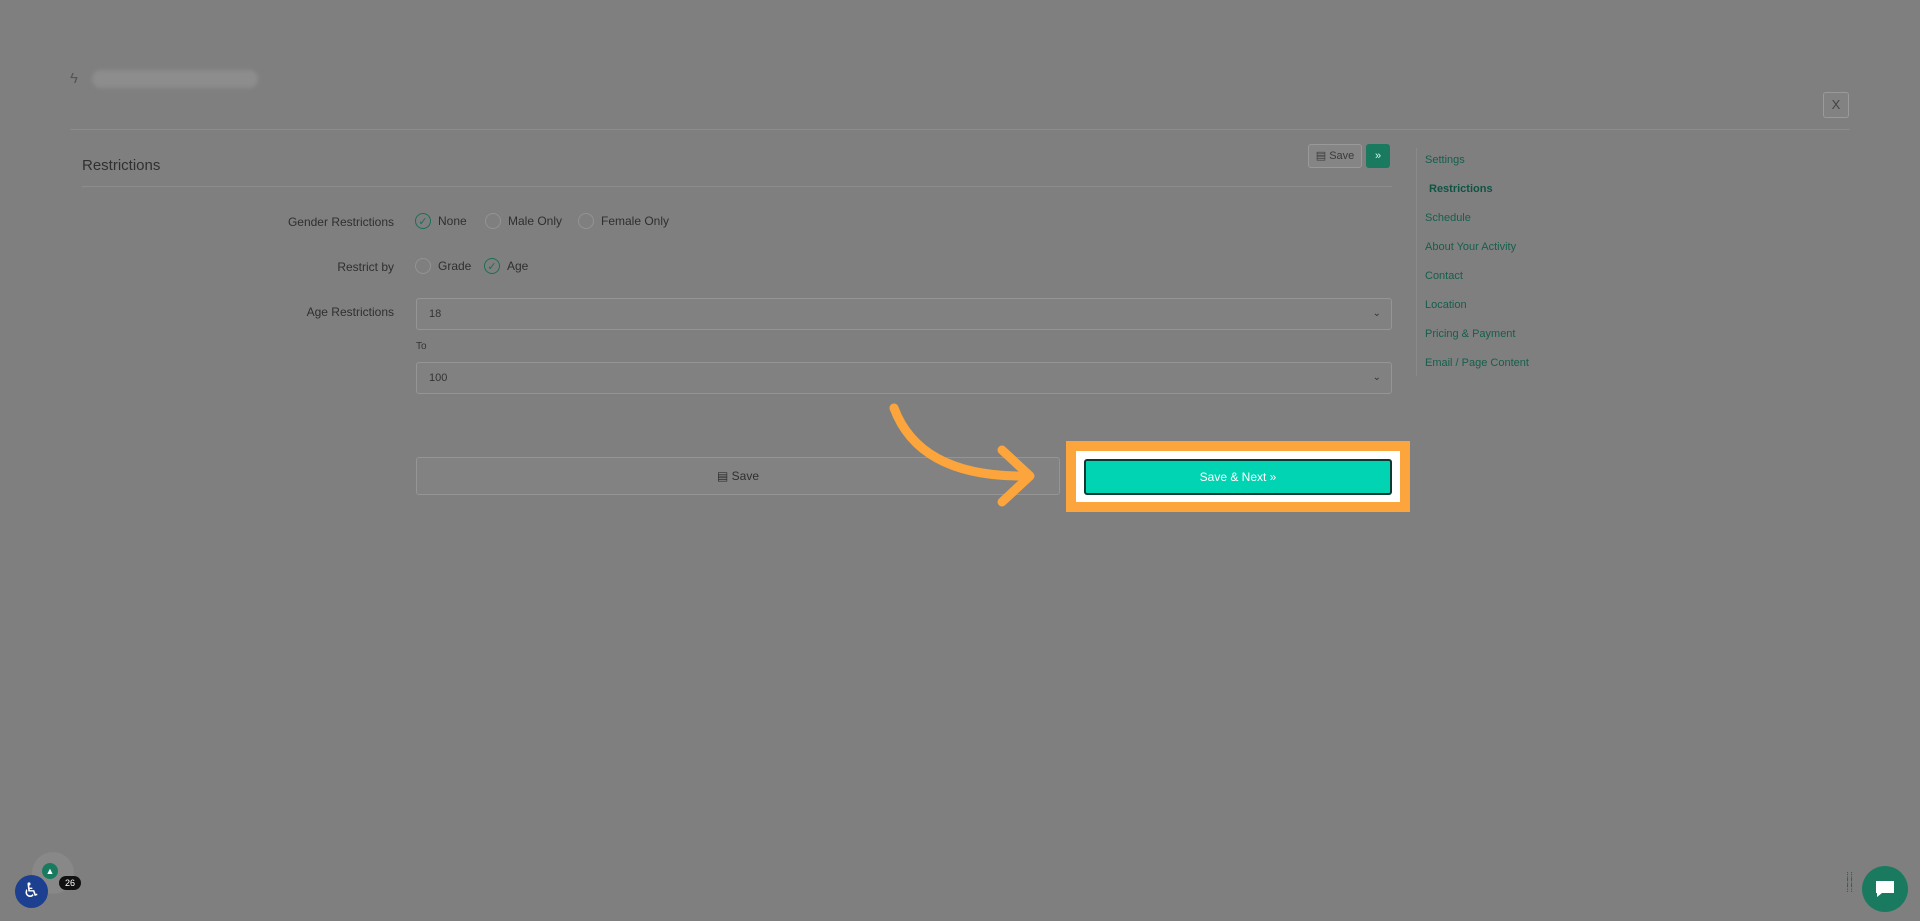 The image size is (1920, 921). I want to click on nav-item-pricing: Pricing & Payment, so click(1470, 334).